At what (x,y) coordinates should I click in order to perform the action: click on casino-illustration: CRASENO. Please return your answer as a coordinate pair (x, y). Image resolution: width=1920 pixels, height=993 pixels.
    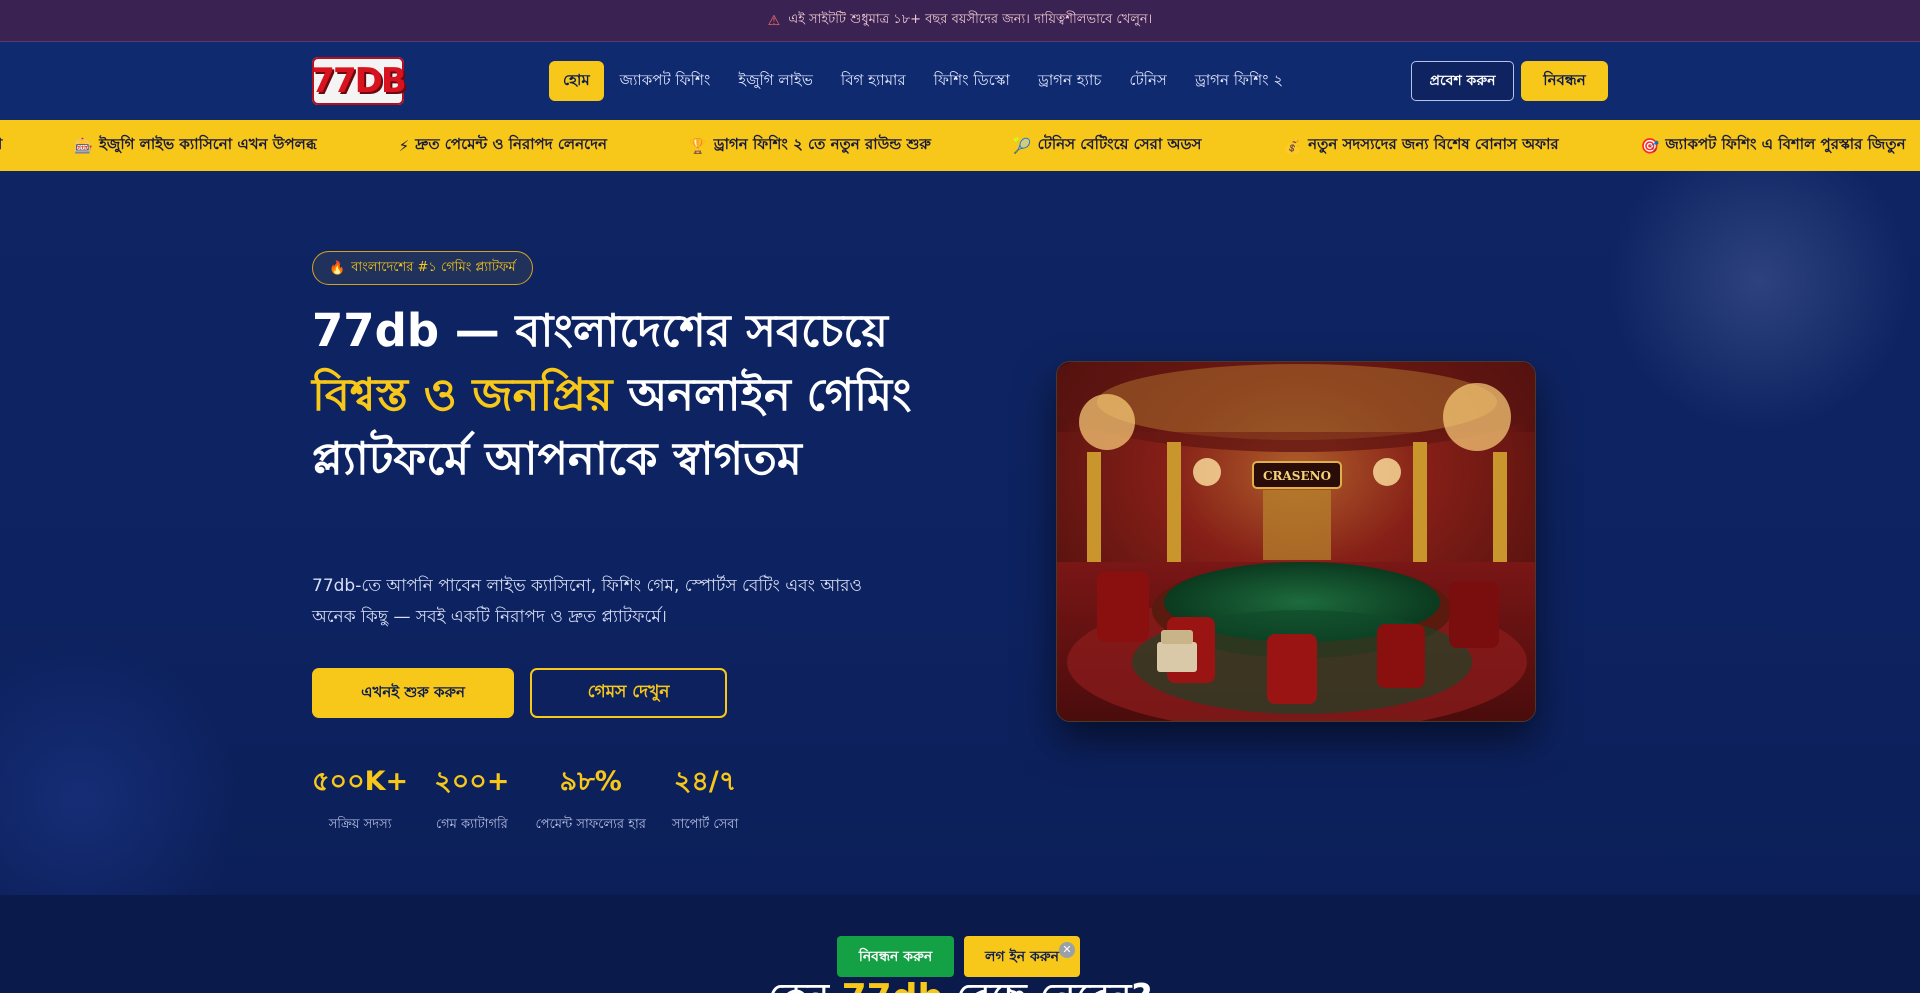
    Looking at the image, I should click on (1296, 541).